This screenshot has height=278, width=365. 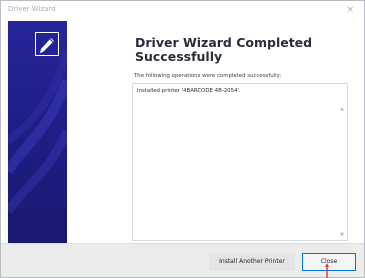 What do you see at coordinates (47, 44) in the screenshot?
I see `wizard-pen-icon` at bounding box center [47, 44].